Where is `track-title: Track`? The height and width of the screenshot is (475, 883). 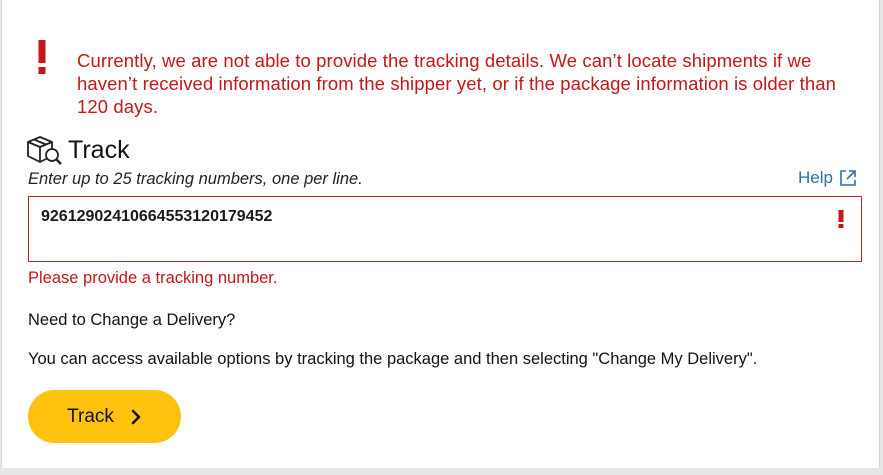
track-title: Track is located at coordinates (99, 150).